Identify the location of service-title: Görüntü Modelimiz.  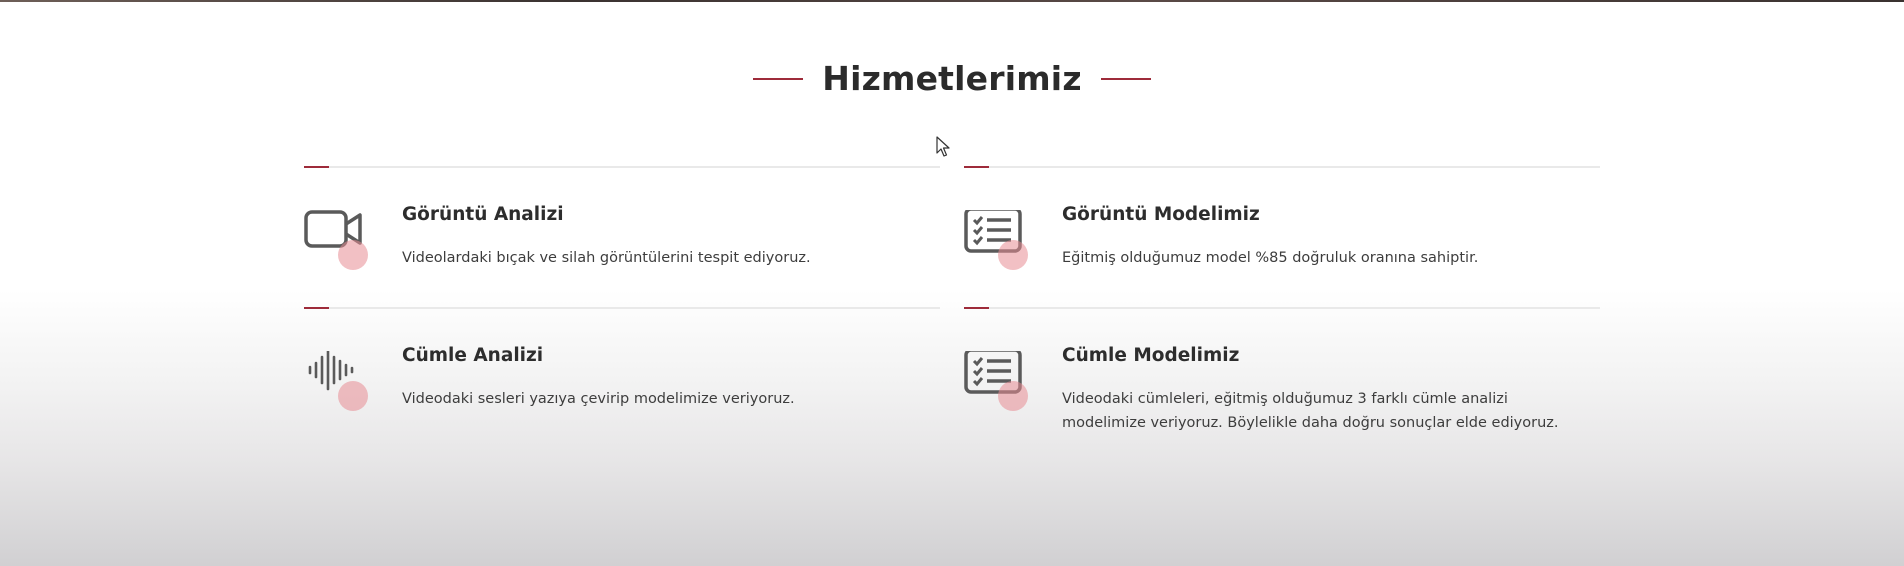
(1161, 214).